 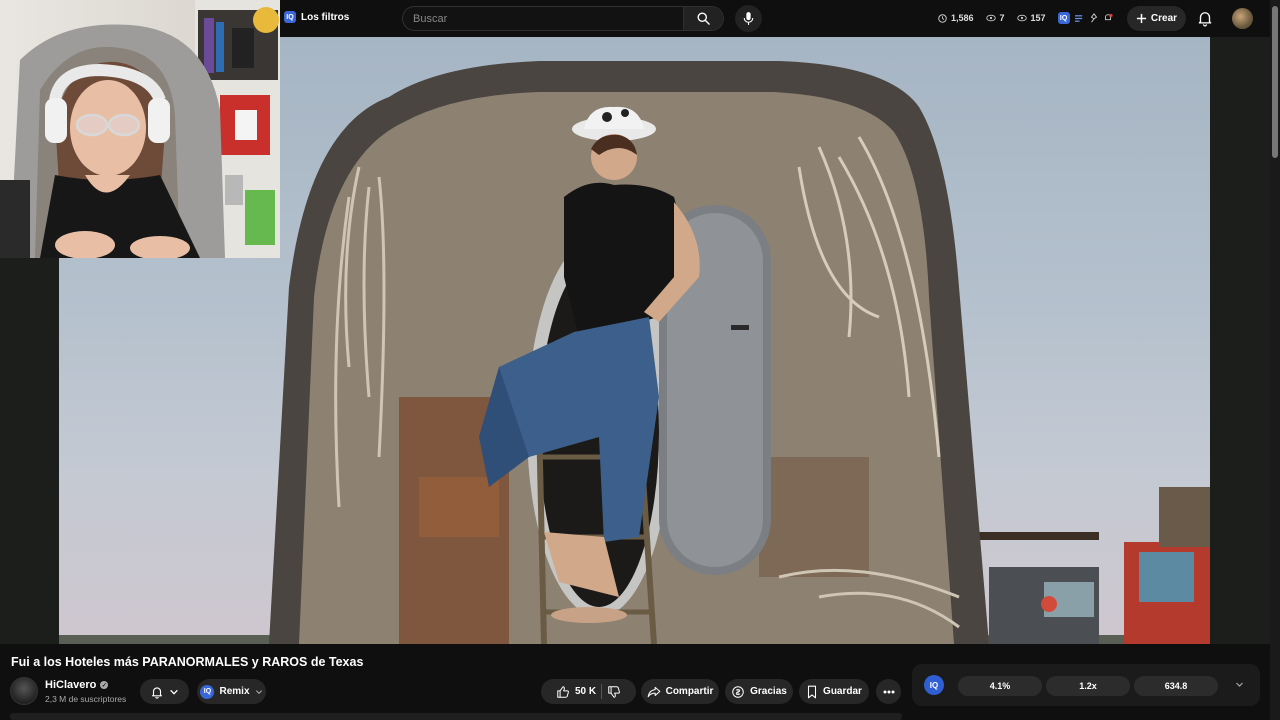 I want to click on user-avatar, so click(x=1242, y=18).